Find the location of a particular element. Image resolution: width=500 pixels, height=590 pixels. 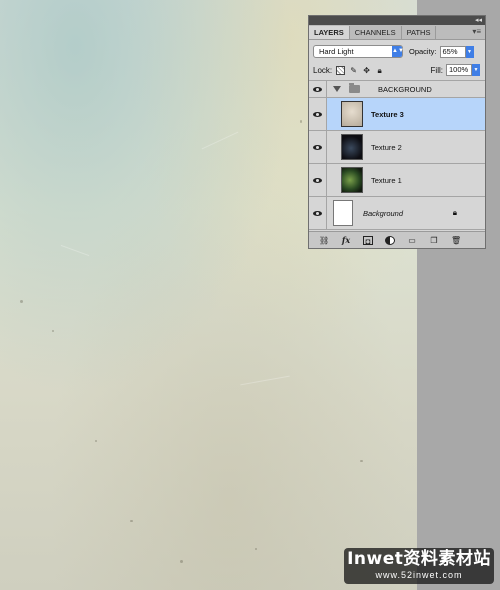

panel-tab-bar: LAYERS CHANNELS PATHS ▾≡ is located at coordinates (397, 32).